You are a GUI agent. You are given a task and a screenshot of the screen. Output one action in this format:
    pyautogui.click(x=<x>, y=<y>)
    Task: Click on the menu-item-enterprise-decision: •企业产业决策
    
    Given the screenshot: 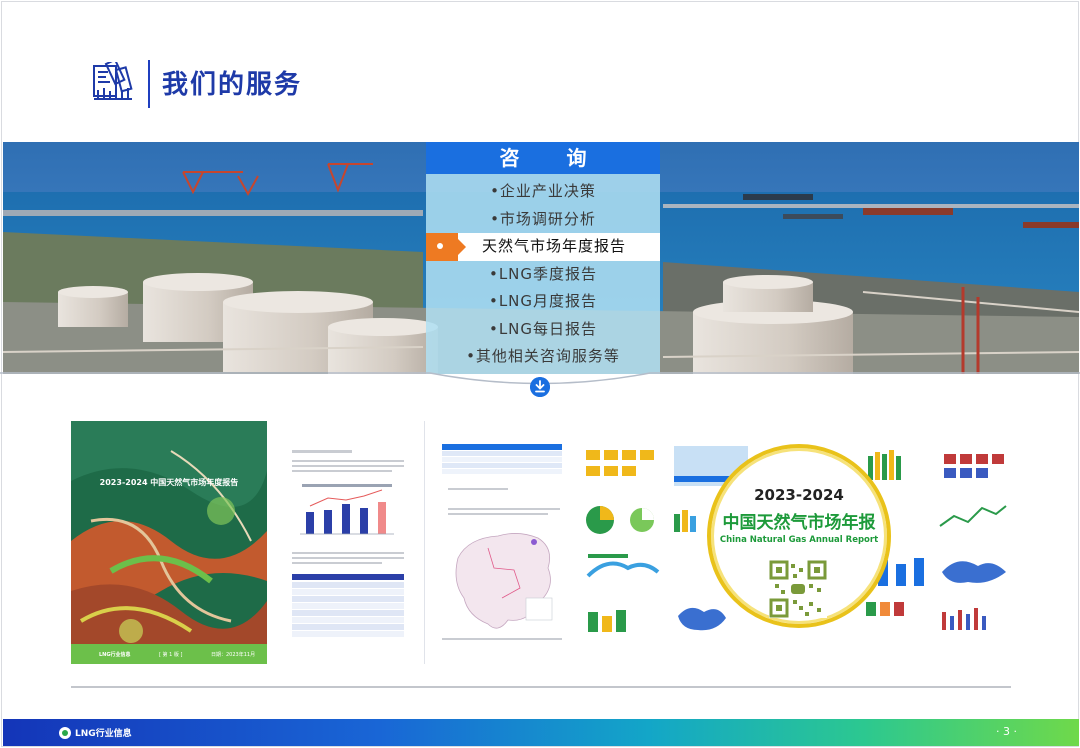 What is the action you would take?
    pyautogui.click(x=543, y=192)
    